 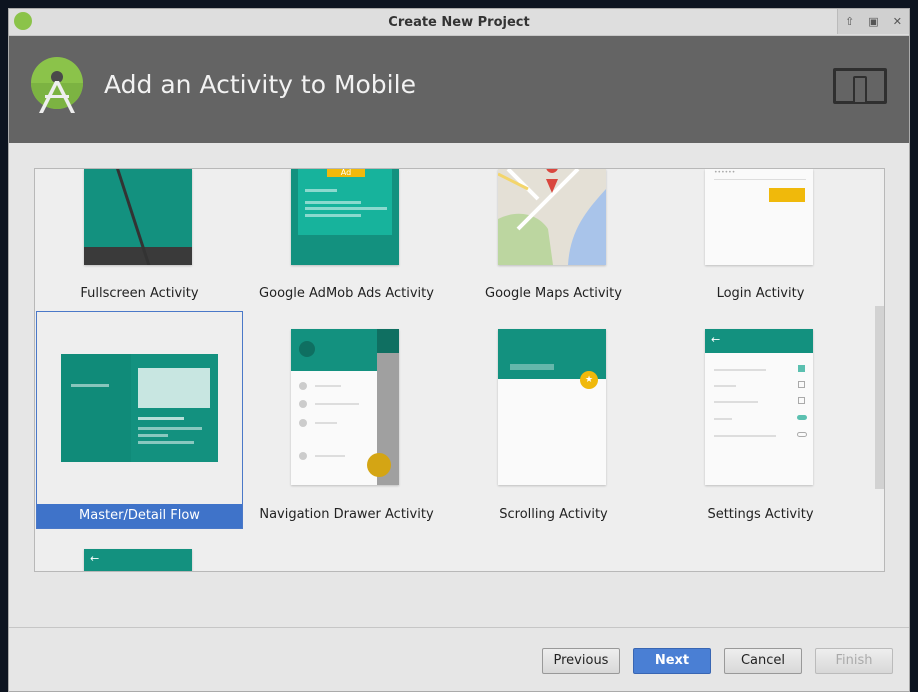 I want to click on activity-label: Master/Detail Flow, so click(x=139, y=516).